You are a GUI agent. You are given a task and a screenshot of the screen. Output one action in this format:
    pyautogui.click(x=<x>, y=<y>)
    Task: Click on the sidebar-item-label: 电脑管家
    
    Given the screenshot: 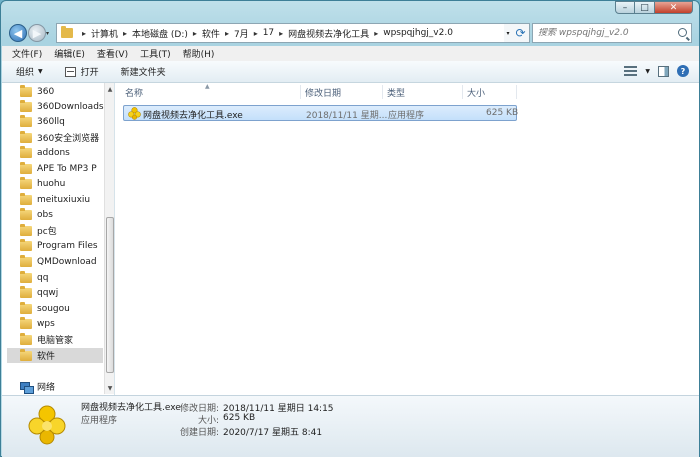 What is the action you would take?
    pyautogui.click(x=55, y=341)
    